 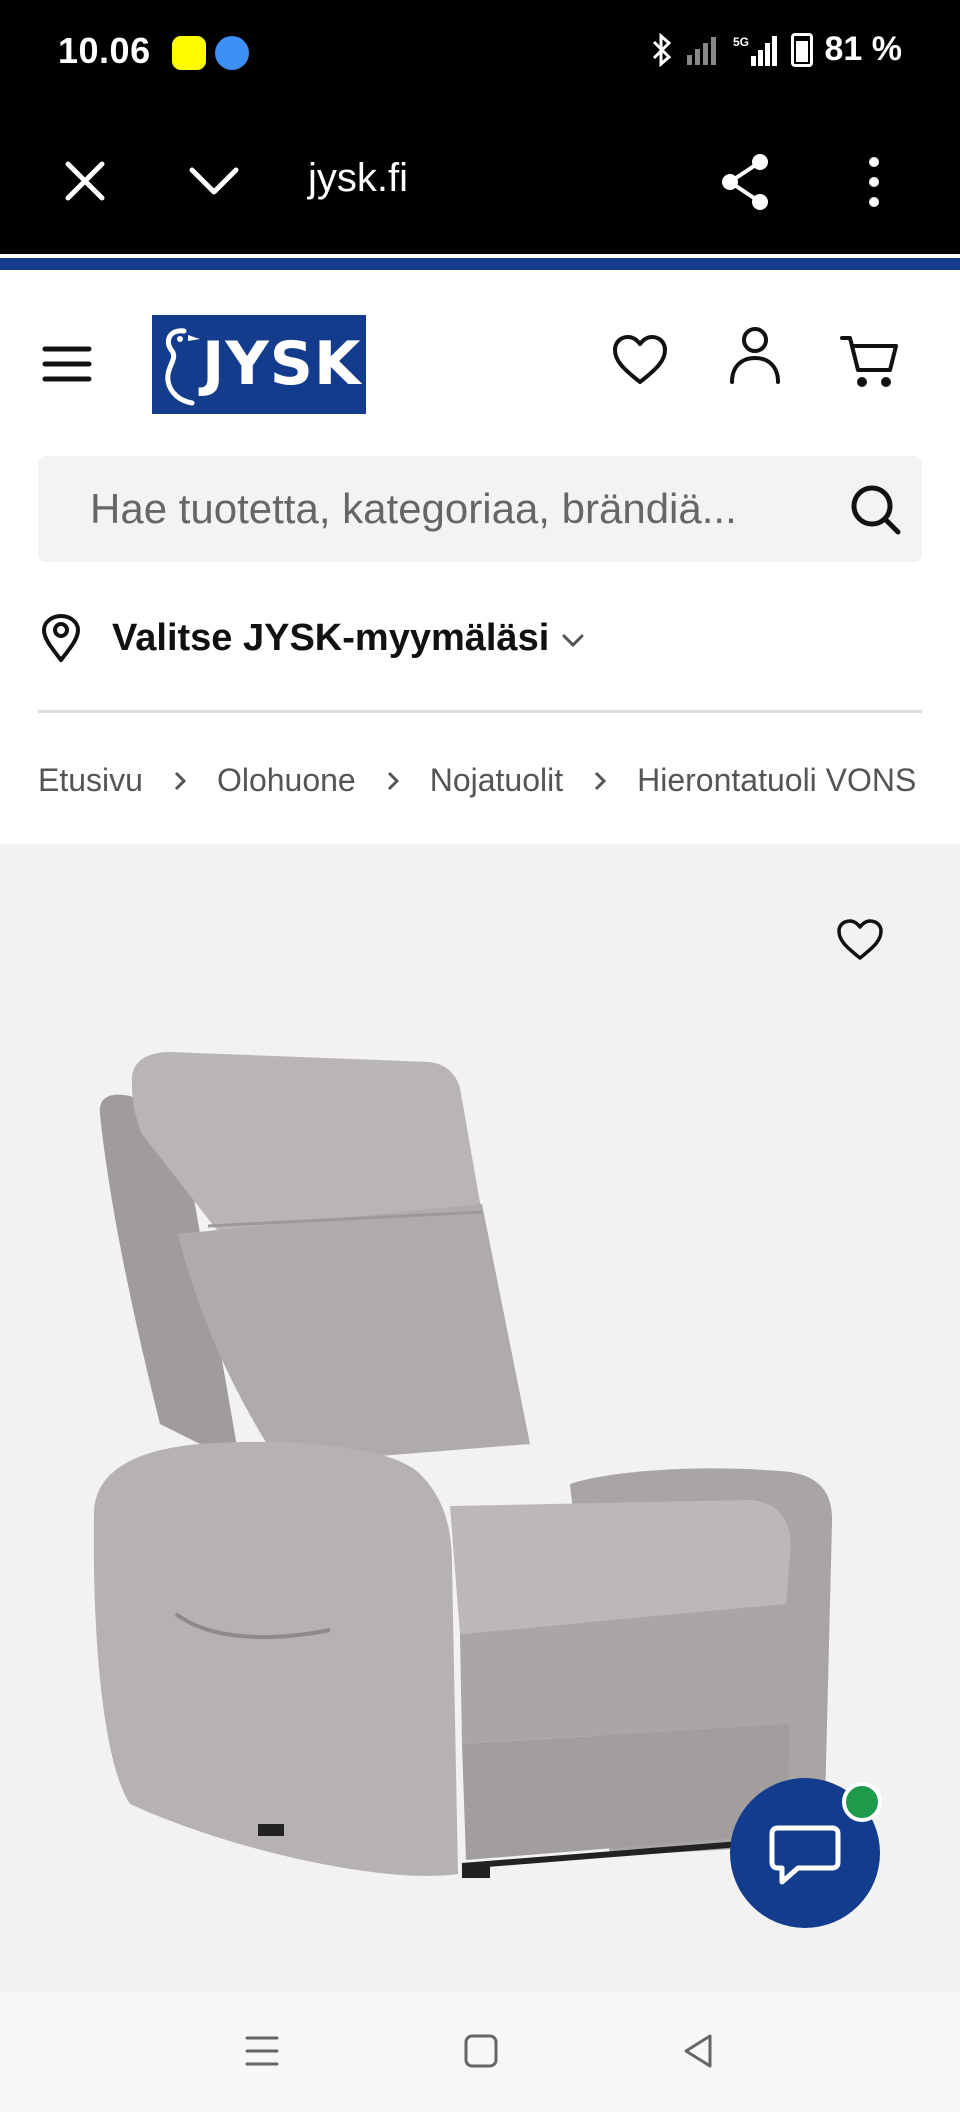 I want to click on search-input, so click(x=460, y=509).